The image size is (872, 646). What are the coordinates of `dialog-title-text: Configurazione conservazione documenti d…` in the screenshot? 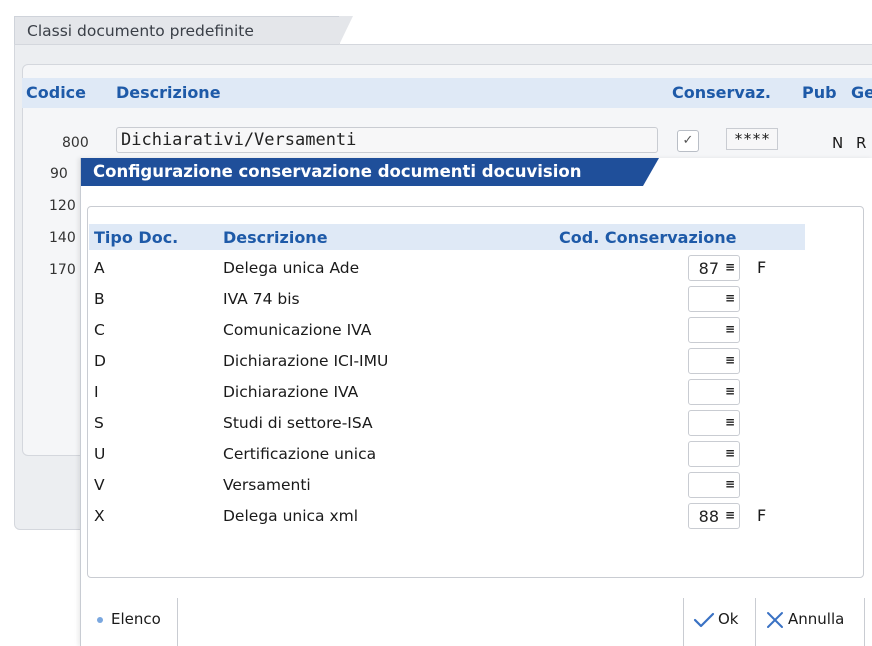 It's located at (337, 171).